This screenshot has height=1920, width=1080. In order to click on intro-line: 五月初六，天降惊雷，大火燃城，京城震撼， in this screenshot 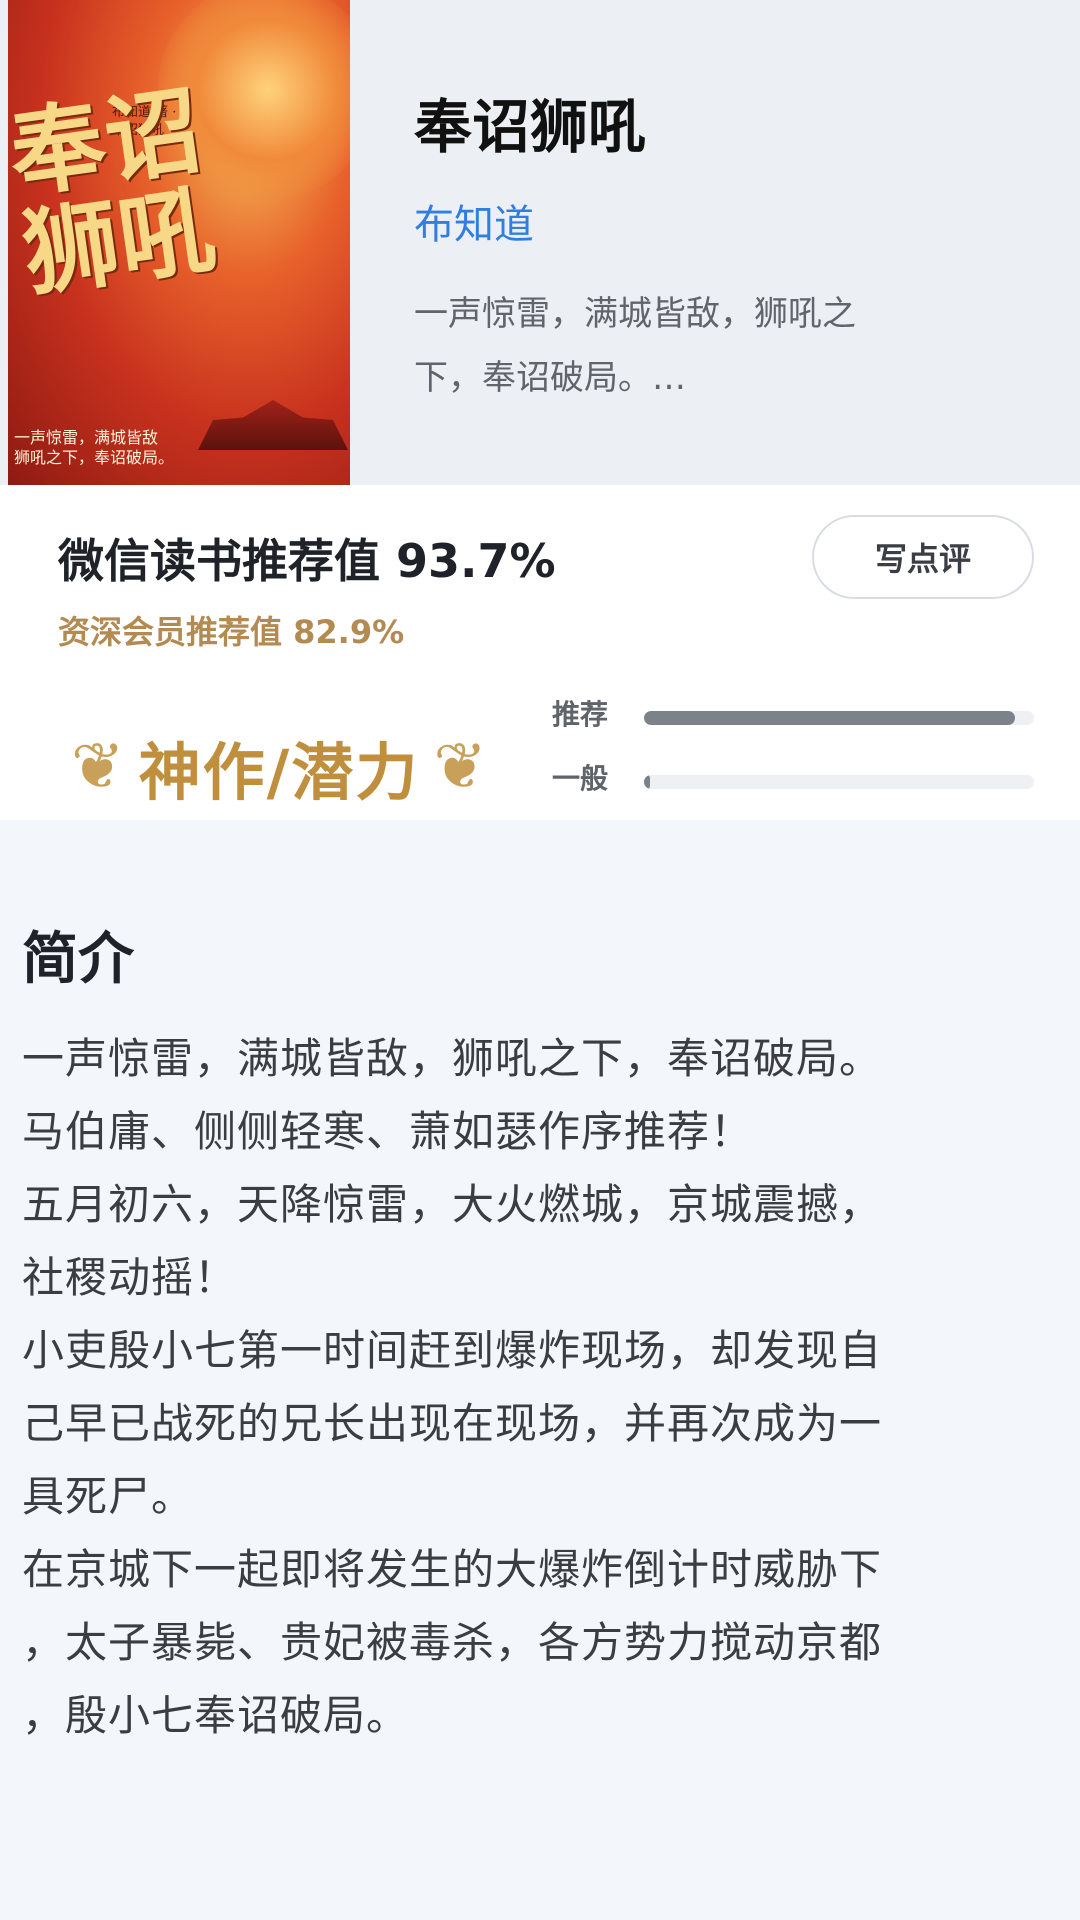, I will do `click(452, 1204)`.